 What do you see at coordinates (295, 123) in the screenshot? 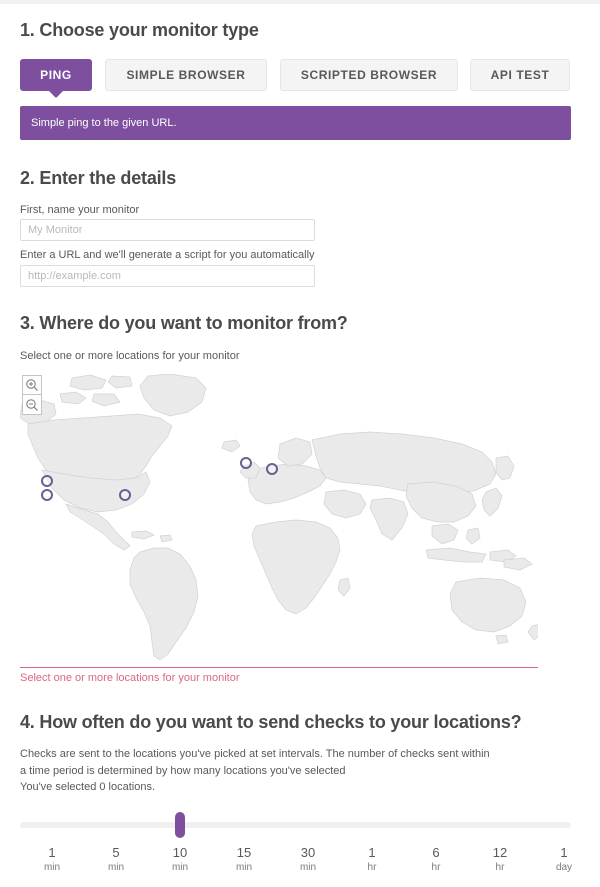
I see `monitor-type-description-banner: Simple ping to the given URL.` at bounding box center [295, 123].